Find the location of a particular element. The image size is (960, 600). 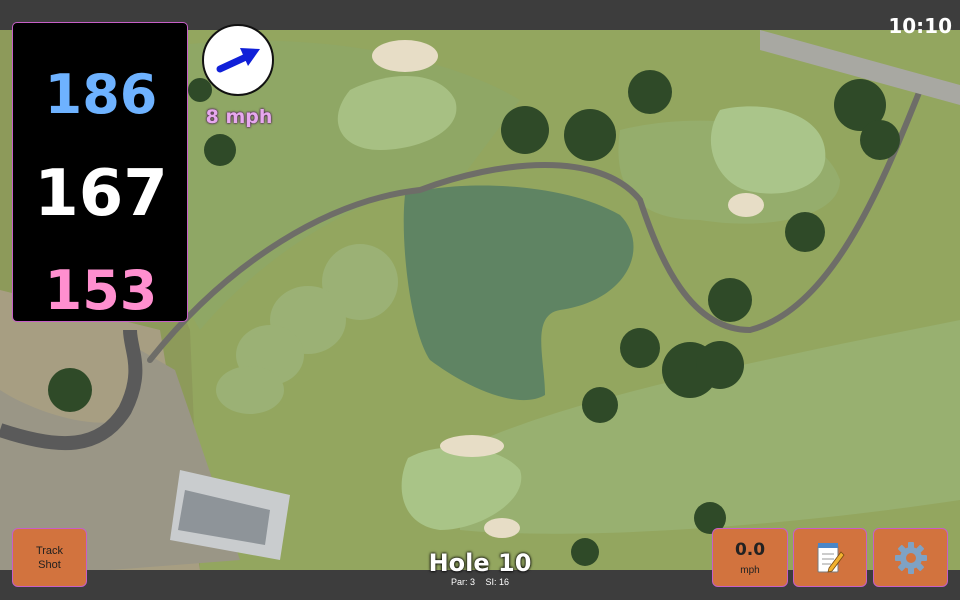

clock-time: 10:10 is located at coordinates (920, 26).